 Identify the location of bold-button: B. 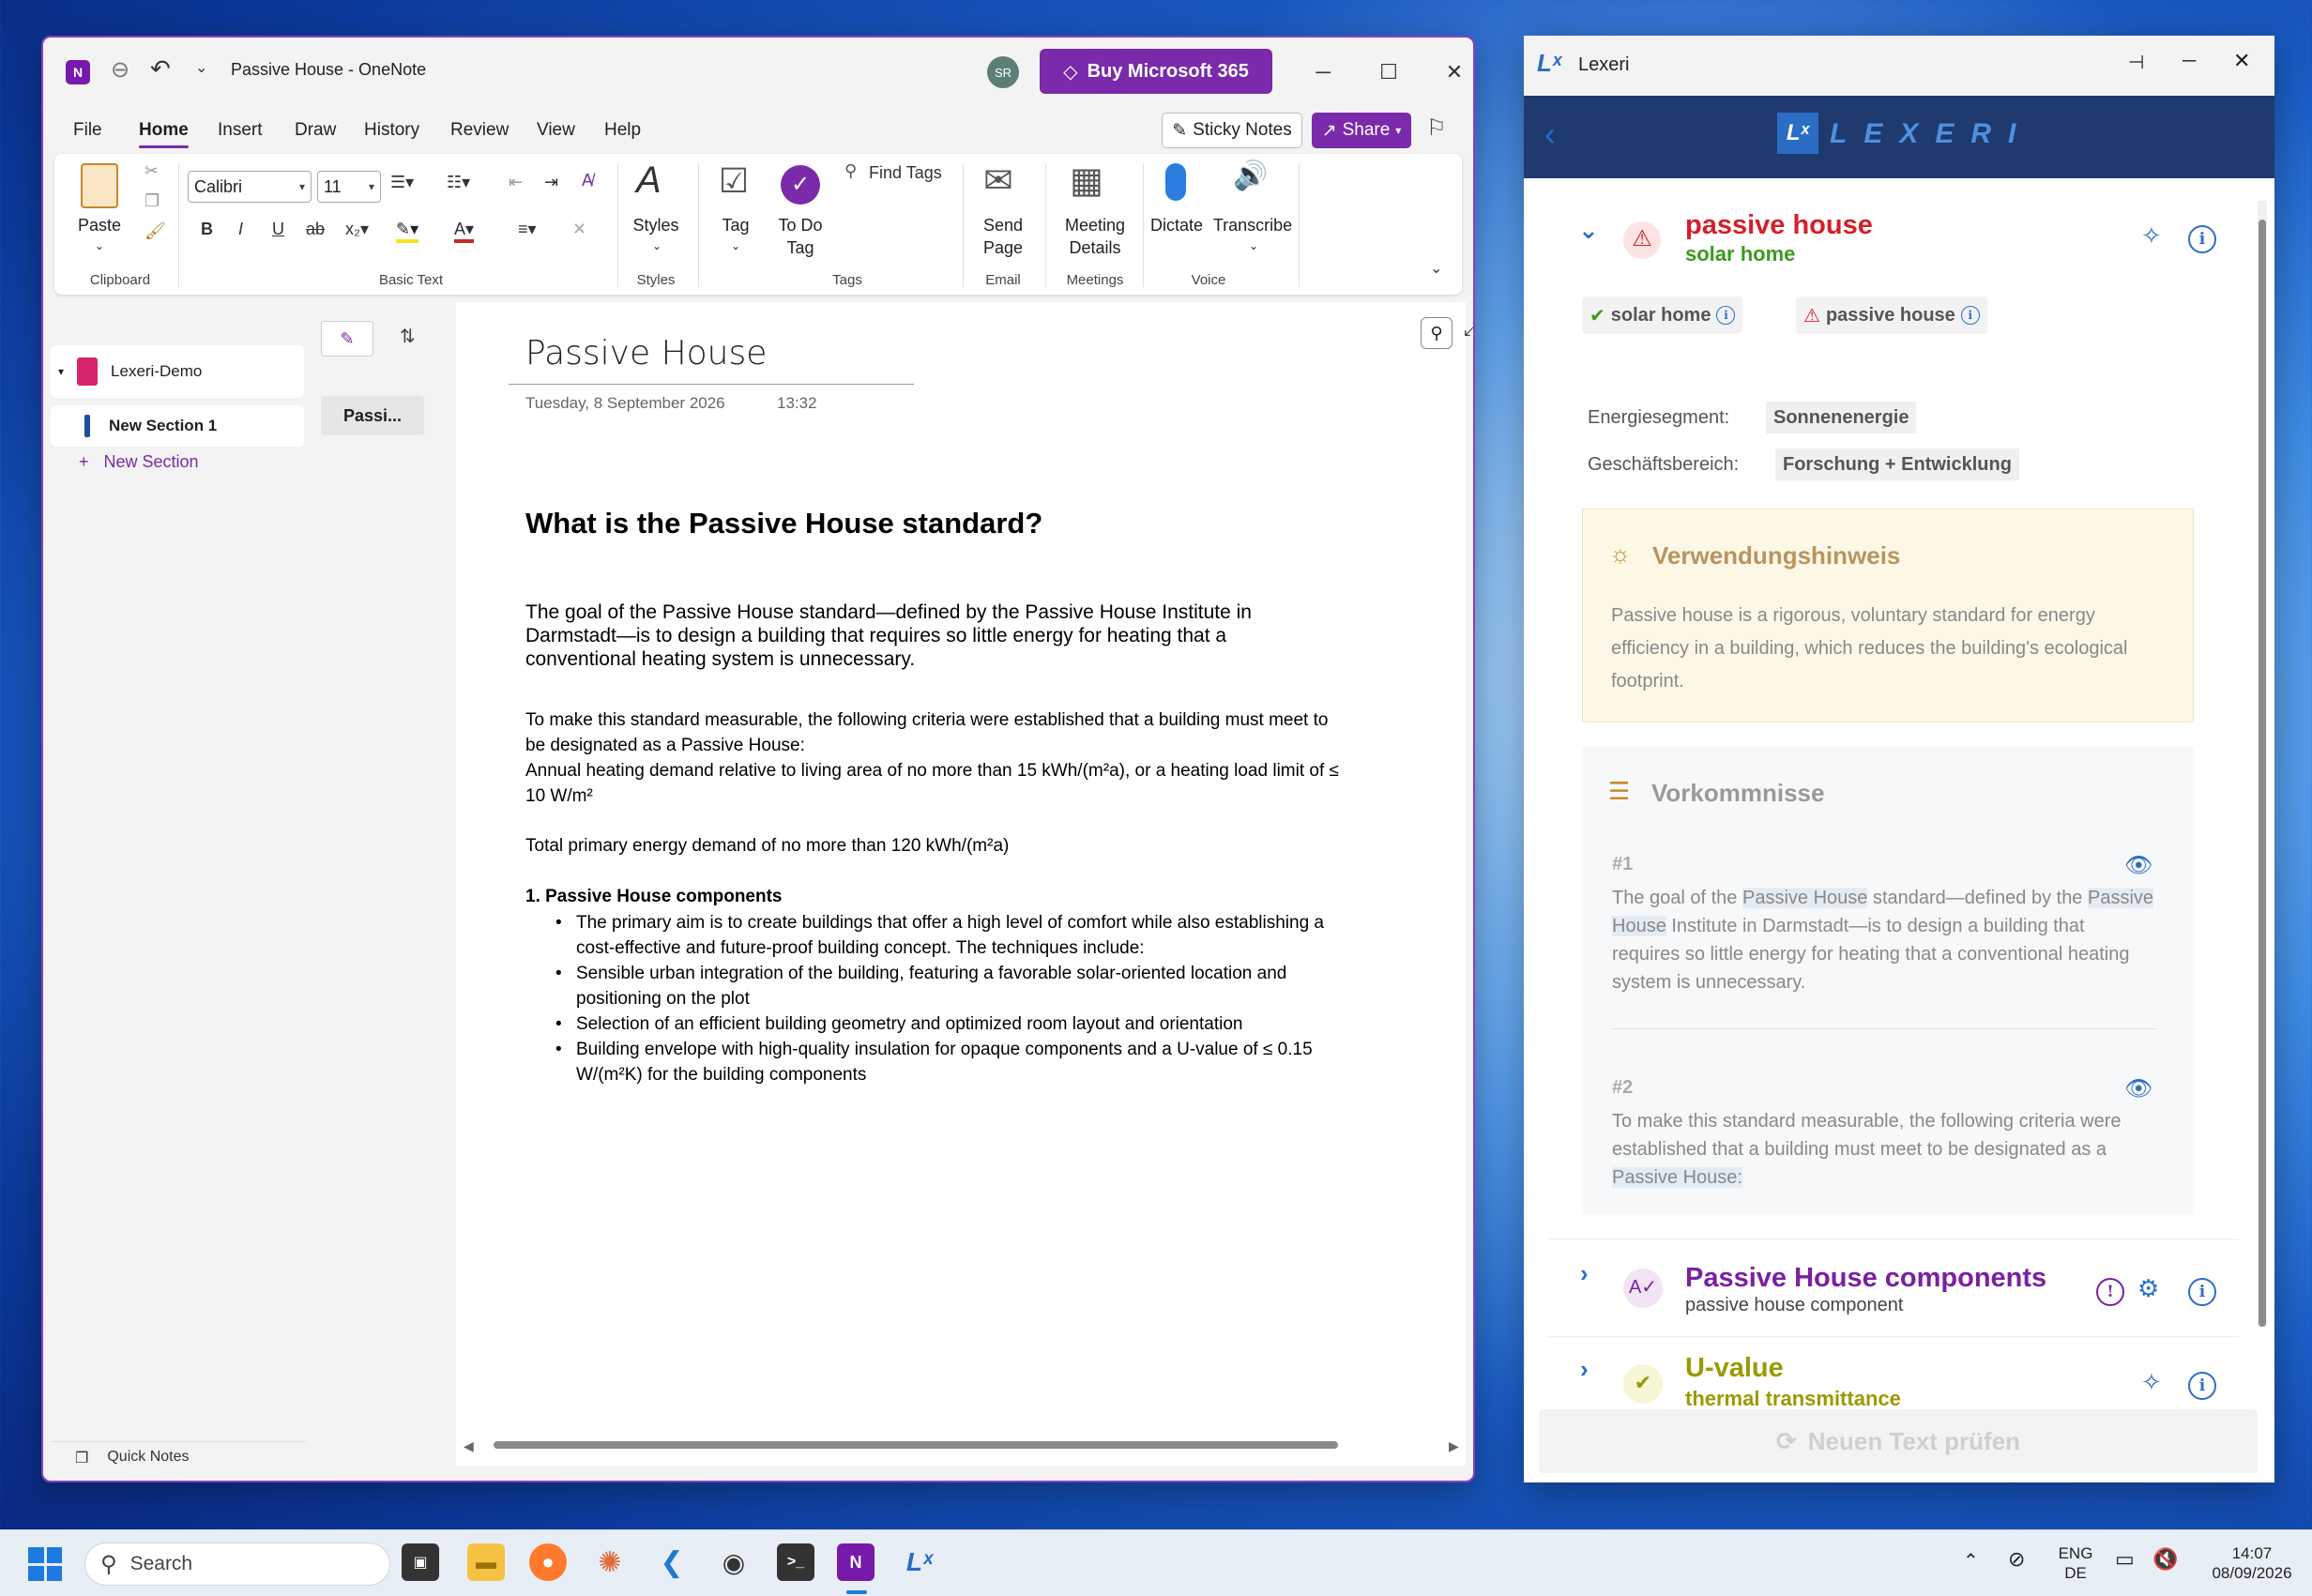
(207, 229).